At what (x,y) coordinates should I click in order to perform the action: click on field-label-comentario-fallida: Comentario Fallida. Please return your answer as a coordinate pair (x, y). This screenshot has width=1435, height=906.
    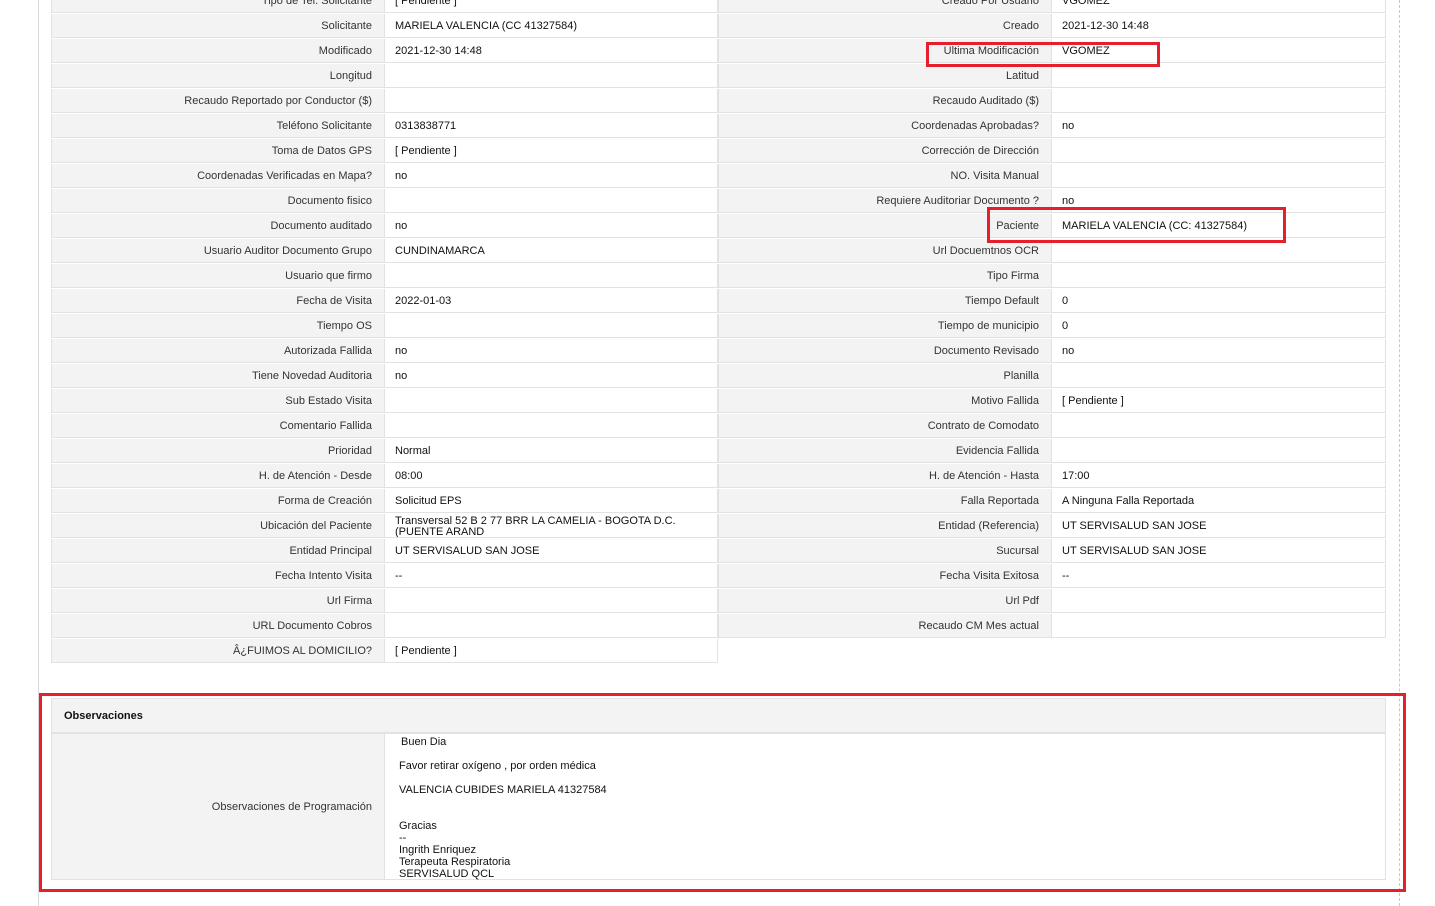
    Looking at the image, I should click on (218, 426).